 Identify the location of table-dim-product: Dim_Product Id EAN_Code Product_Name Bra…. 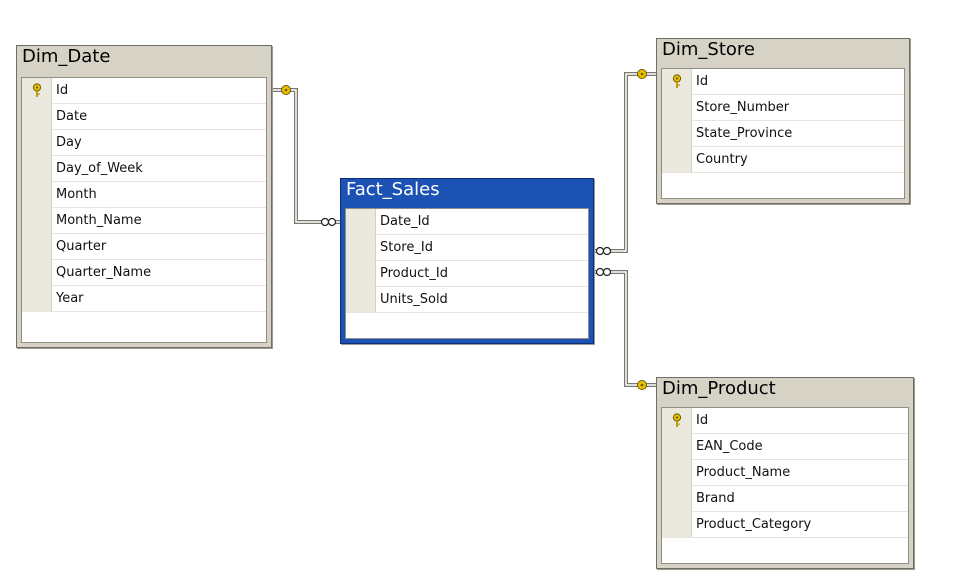
(785, 473).